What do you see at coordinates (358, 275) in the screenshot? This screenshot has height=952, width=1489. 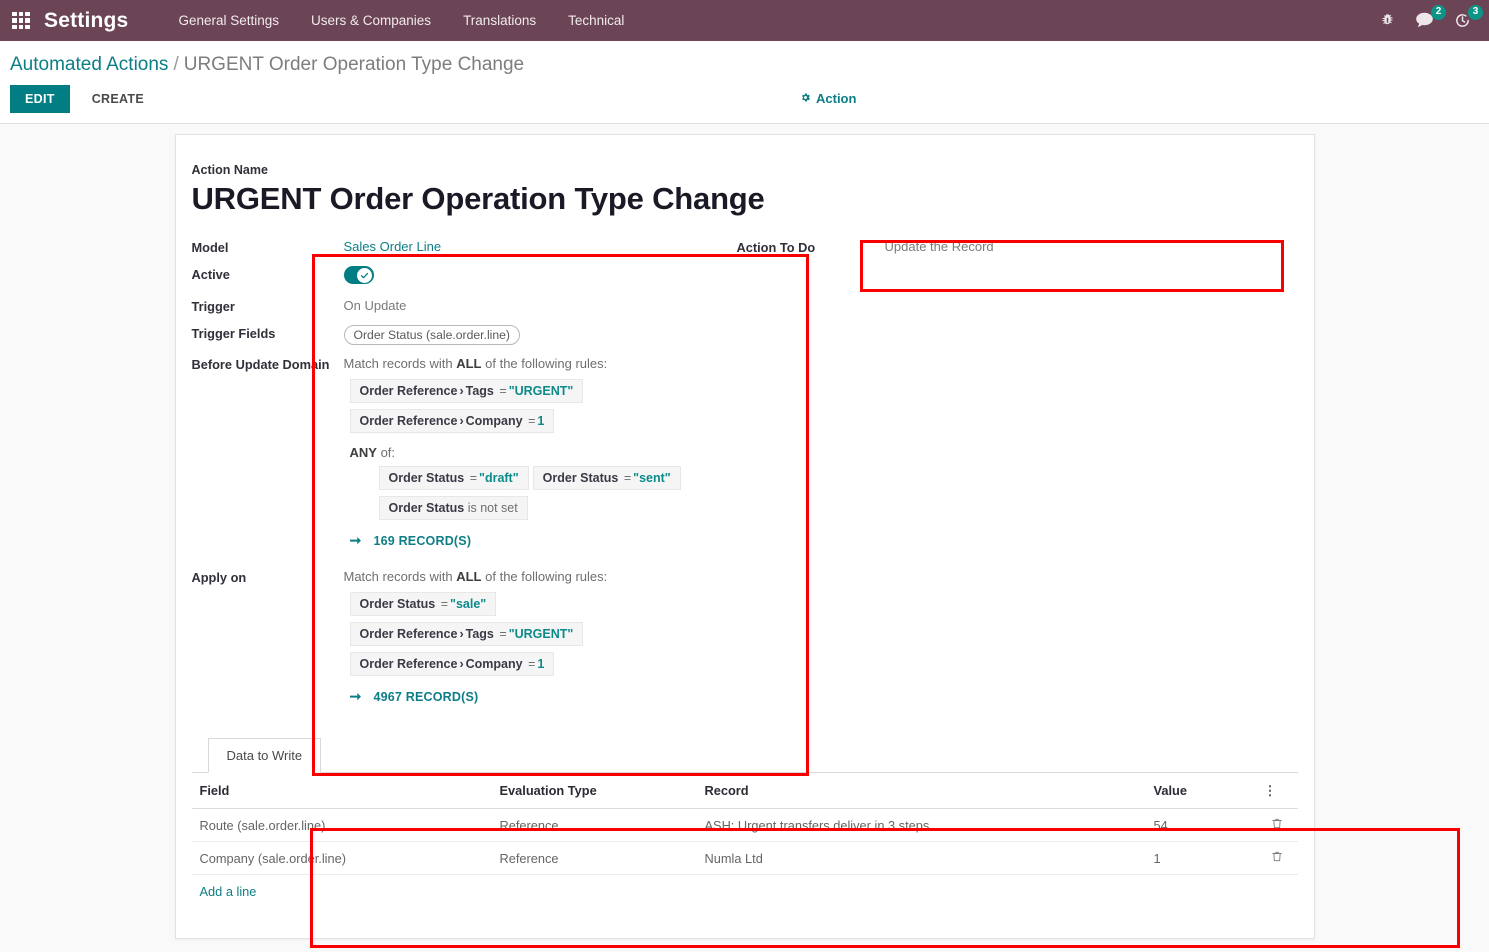 I see `active-toggle` at bounding box center [358, 275].